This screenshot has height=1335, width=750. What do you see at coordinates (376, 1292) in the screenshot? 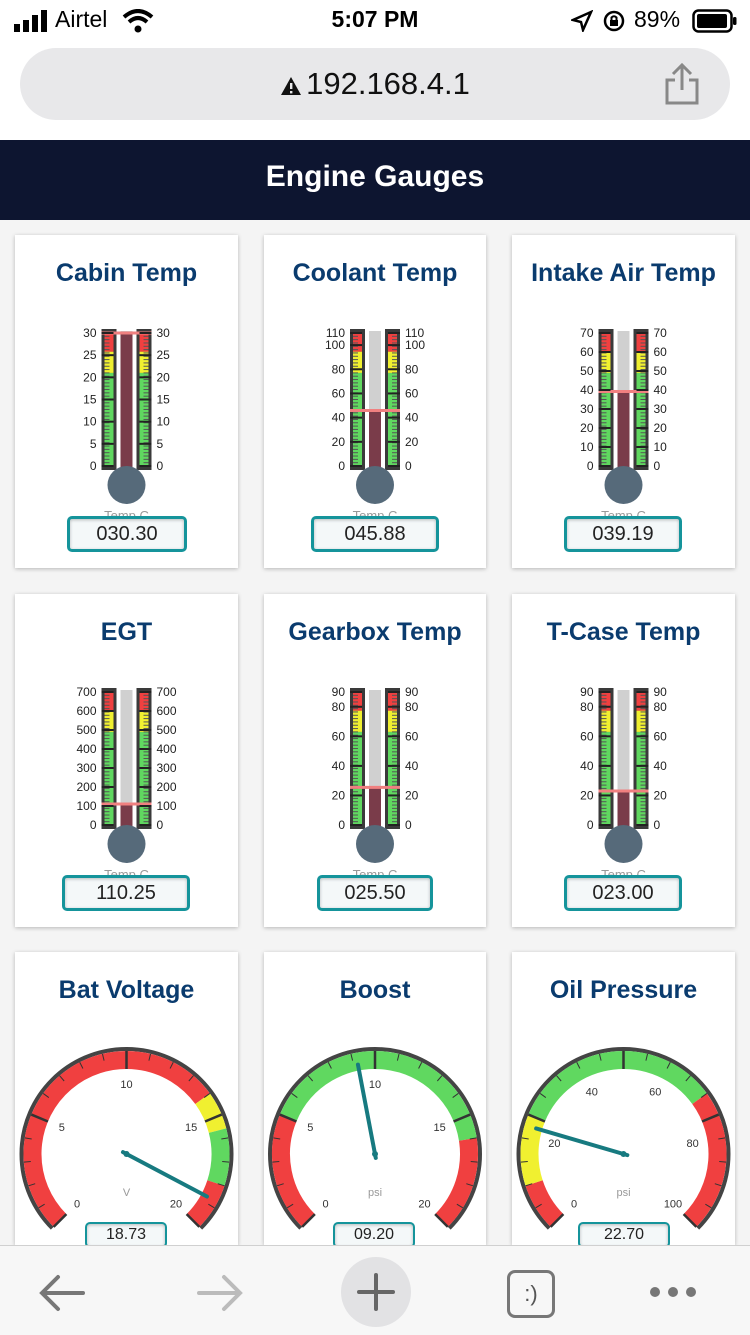
I see `plus-icon` at bounding box center [376, 1292].